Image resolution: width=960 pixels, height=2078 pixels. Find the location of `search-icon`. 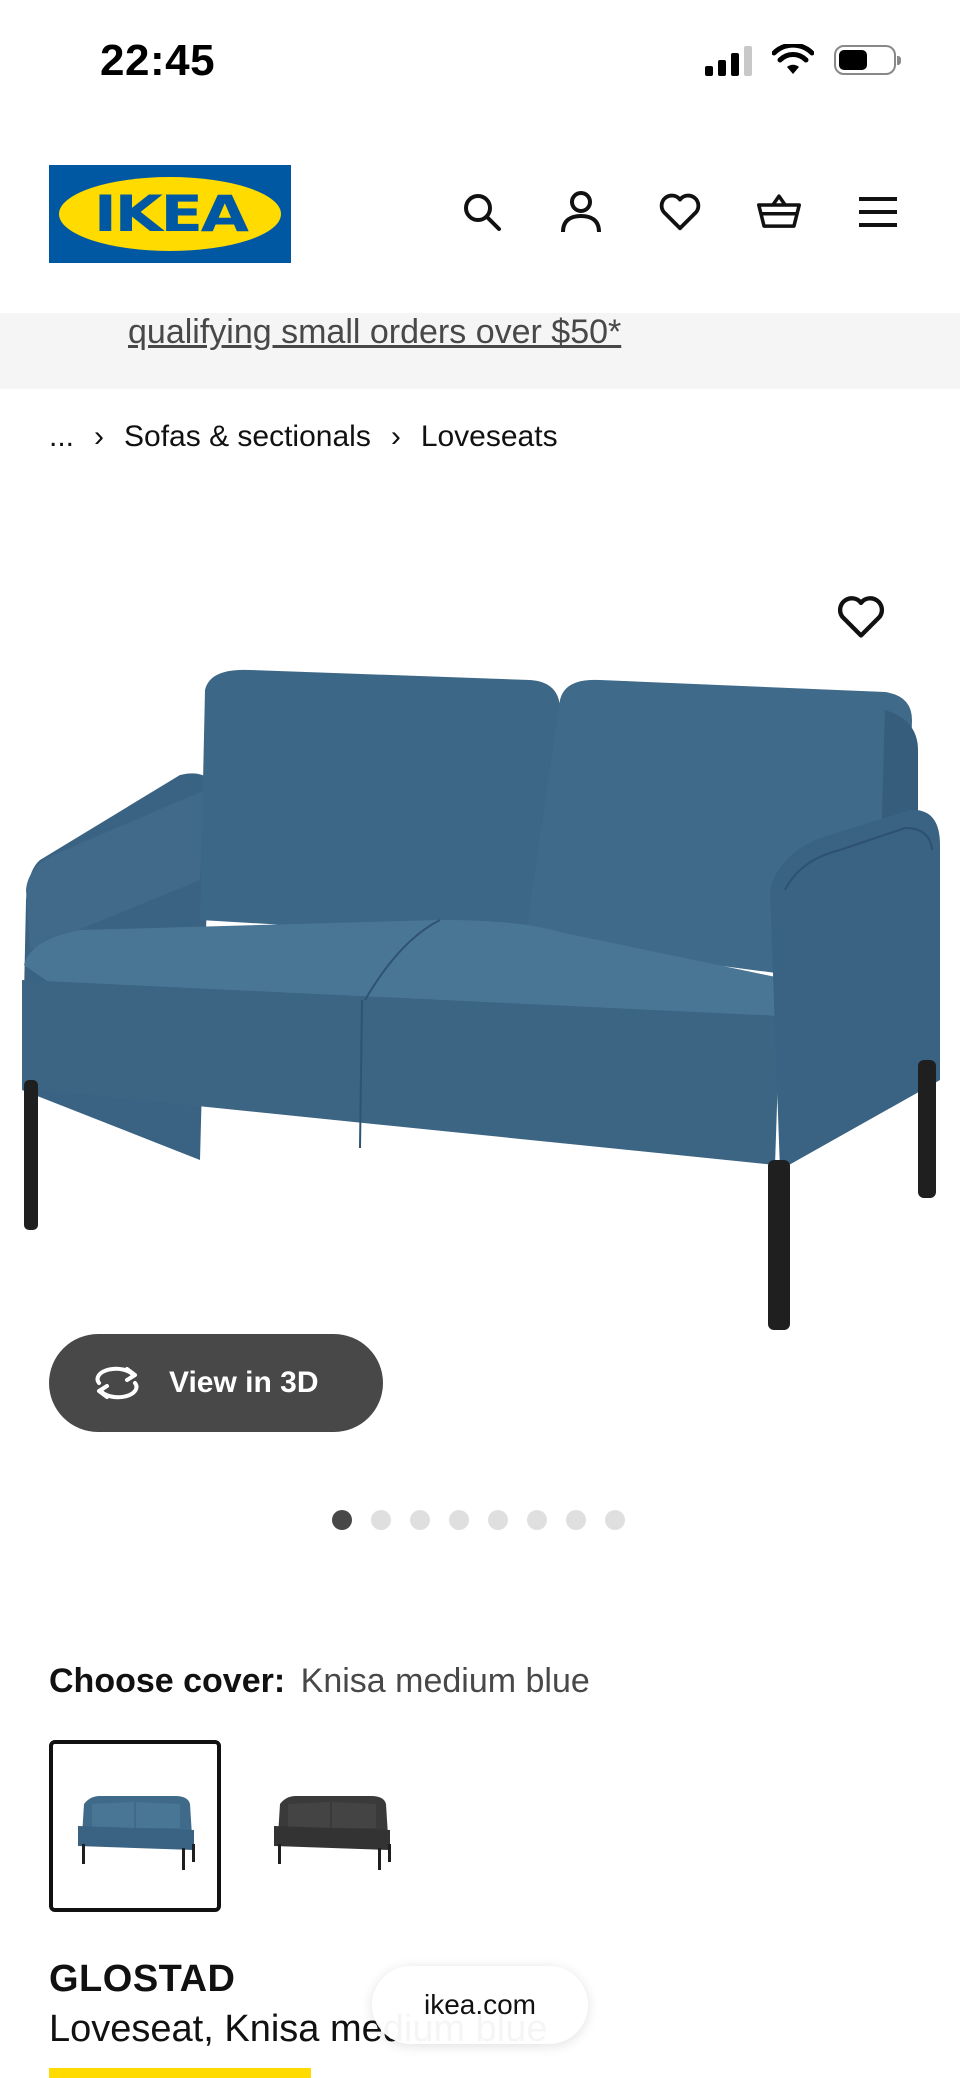

search-icon is located at coordinates (482, 212).